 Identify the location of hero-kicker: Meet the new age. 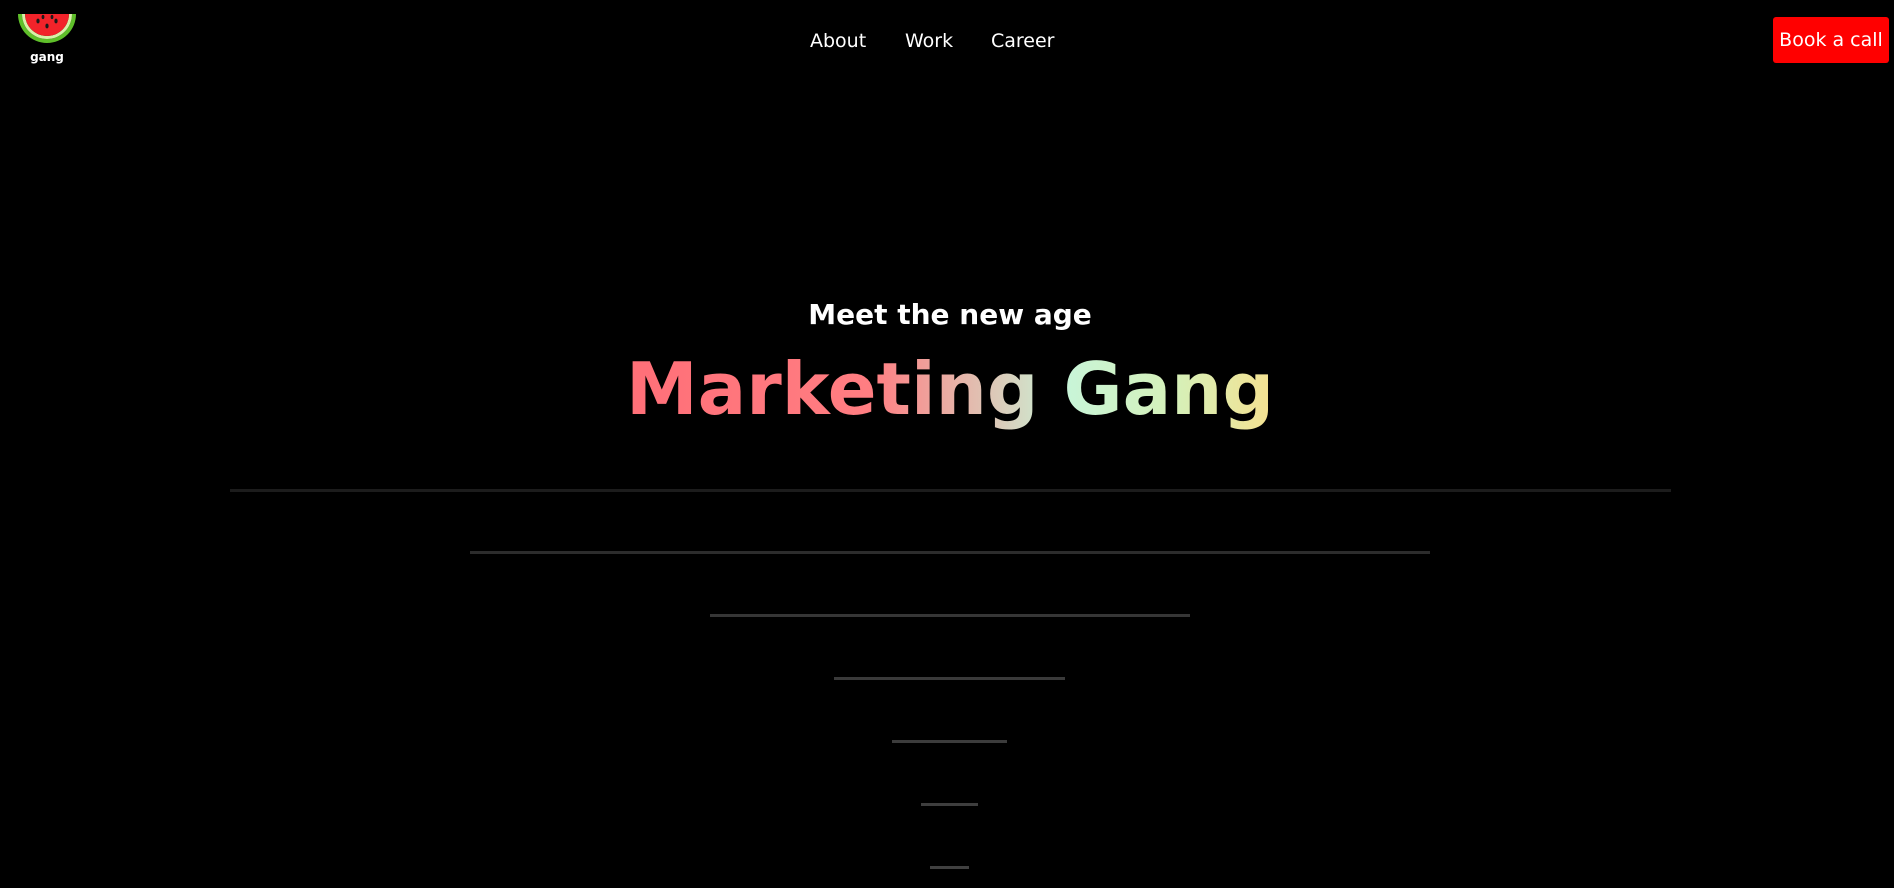
(950, 314).